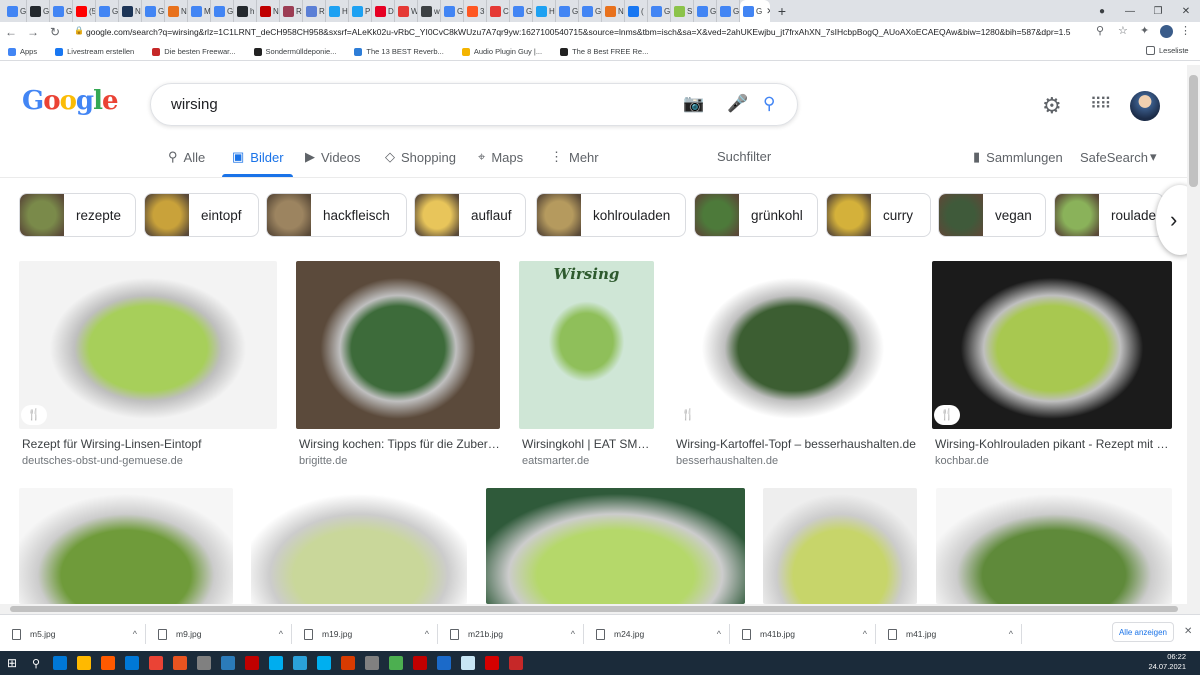 The height and width of the screenshot is (675, 1200). I want to click on profile-tab-search-icon: ●, so click(1102, 11).